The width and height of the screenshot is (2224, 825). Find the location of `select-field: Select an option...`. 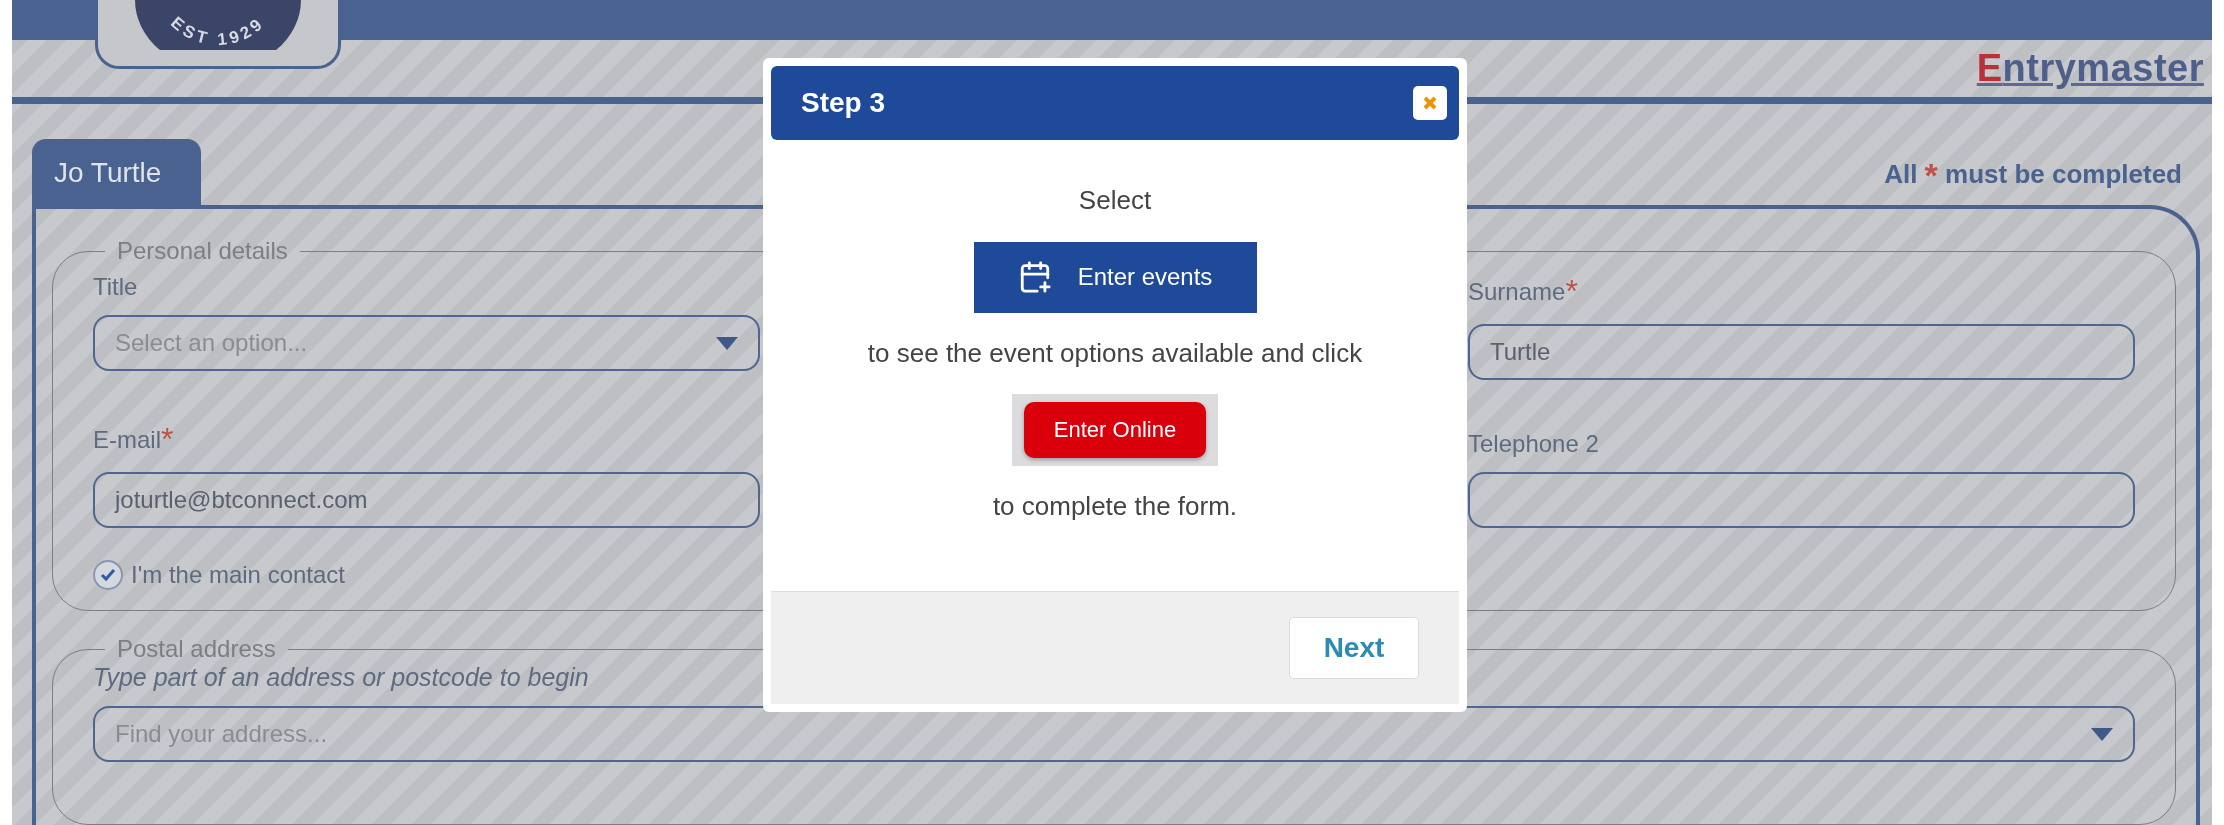

select-field: Select an option... is located at coordinates (426, 343).